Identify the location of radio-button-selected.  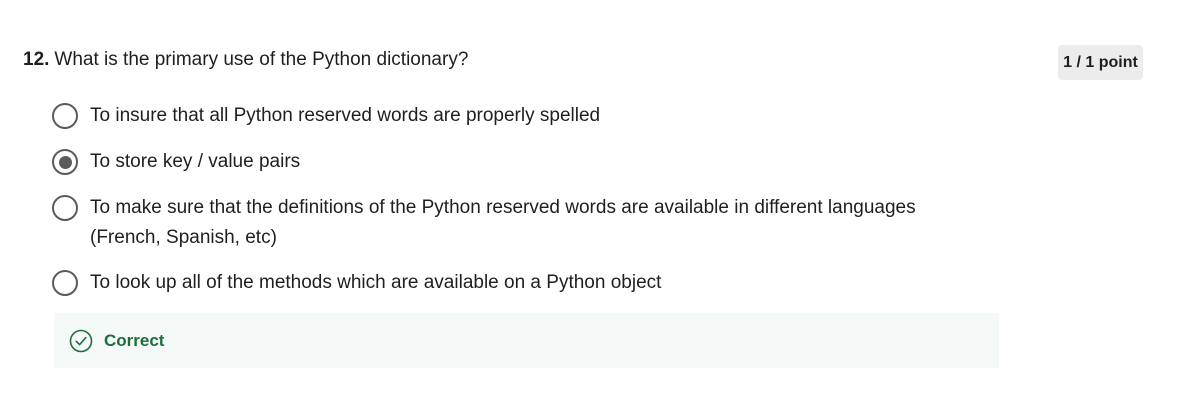
(65, 162).